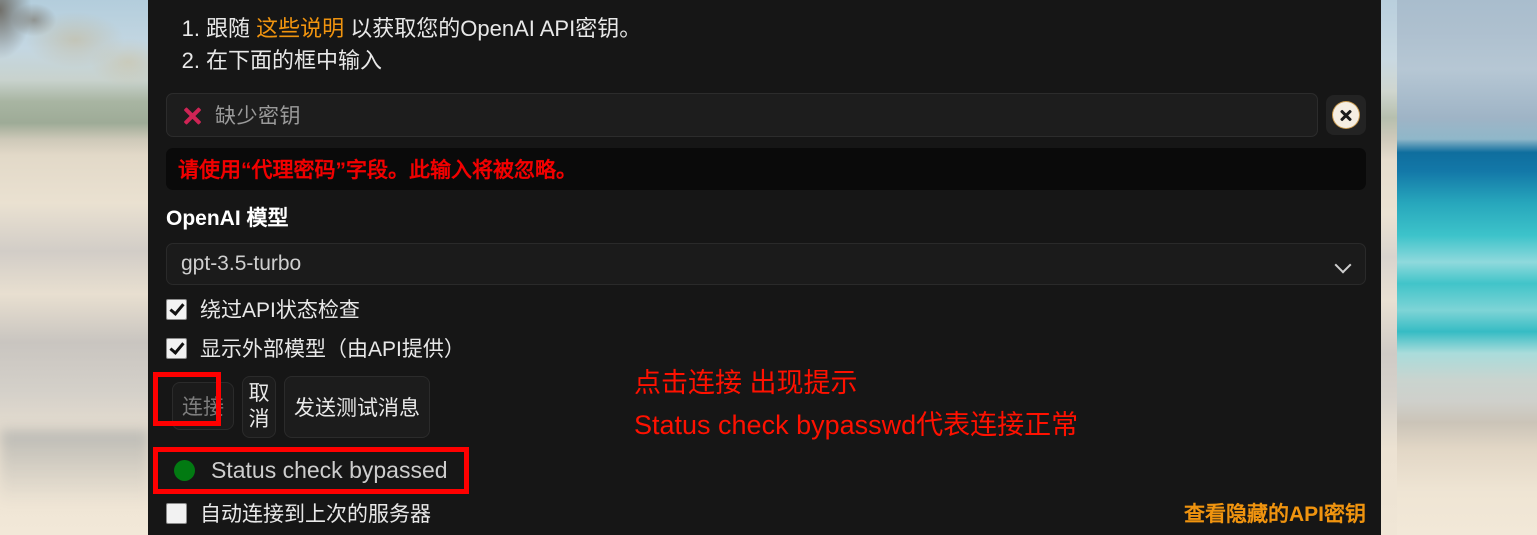 The height and width of the screenshot is (535, 1537). Describe the element at coordinates (1343, 264) in the screenshot. I see `chevron-down-icon` at that location.